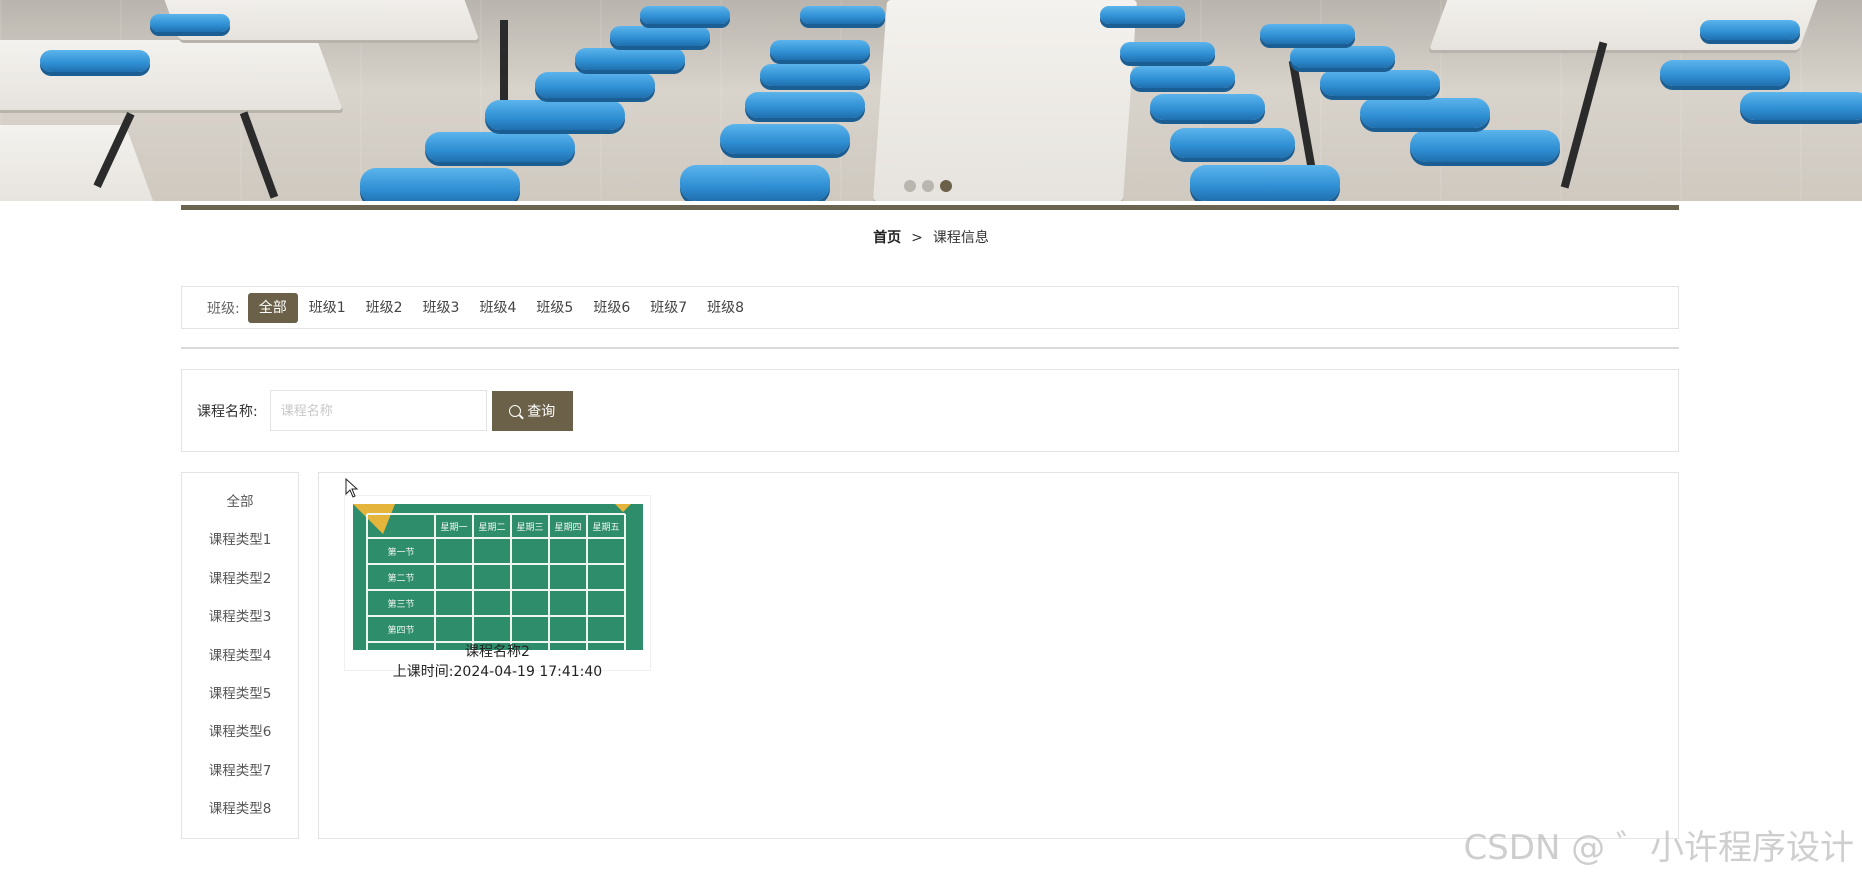 This screenshot has width=1862, height=874. What do you see at coordinates (223, 308) in the screenshot?
I see `class-filter-label: 班级:` at bounding box center [223, 308].